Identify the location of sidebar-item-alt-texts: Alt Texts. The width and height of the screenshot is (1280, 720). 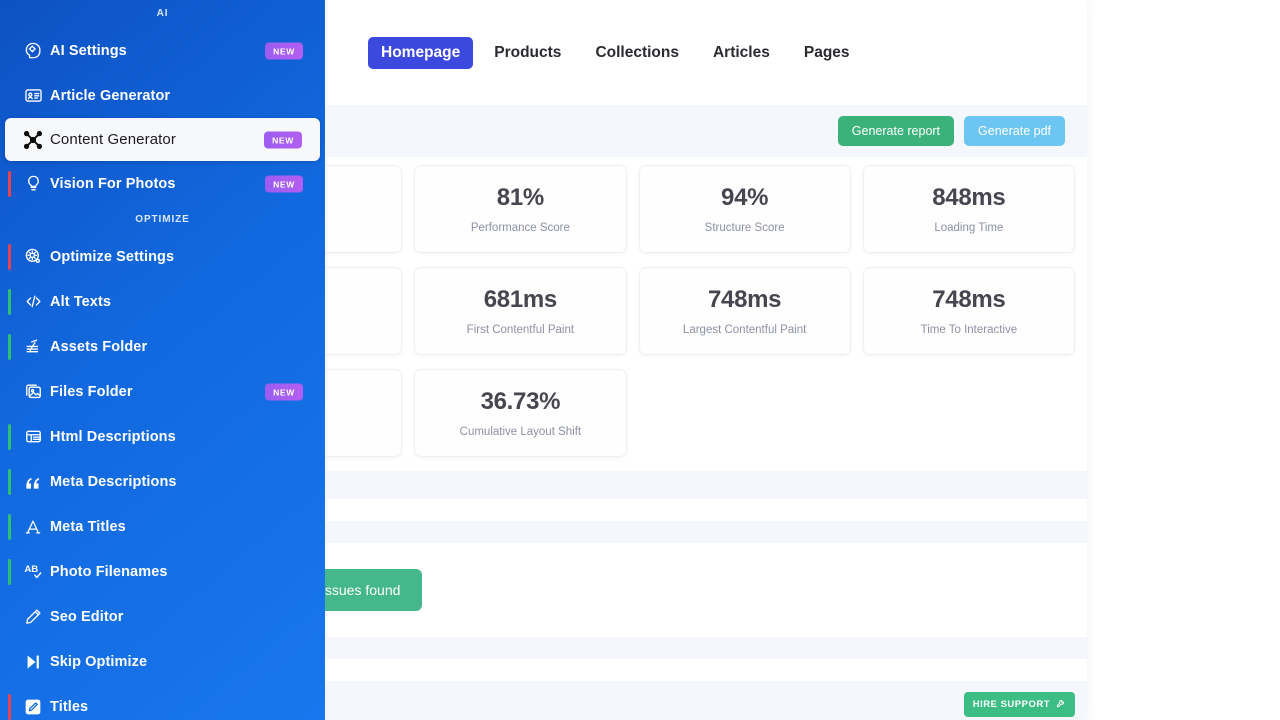
(162, 301).